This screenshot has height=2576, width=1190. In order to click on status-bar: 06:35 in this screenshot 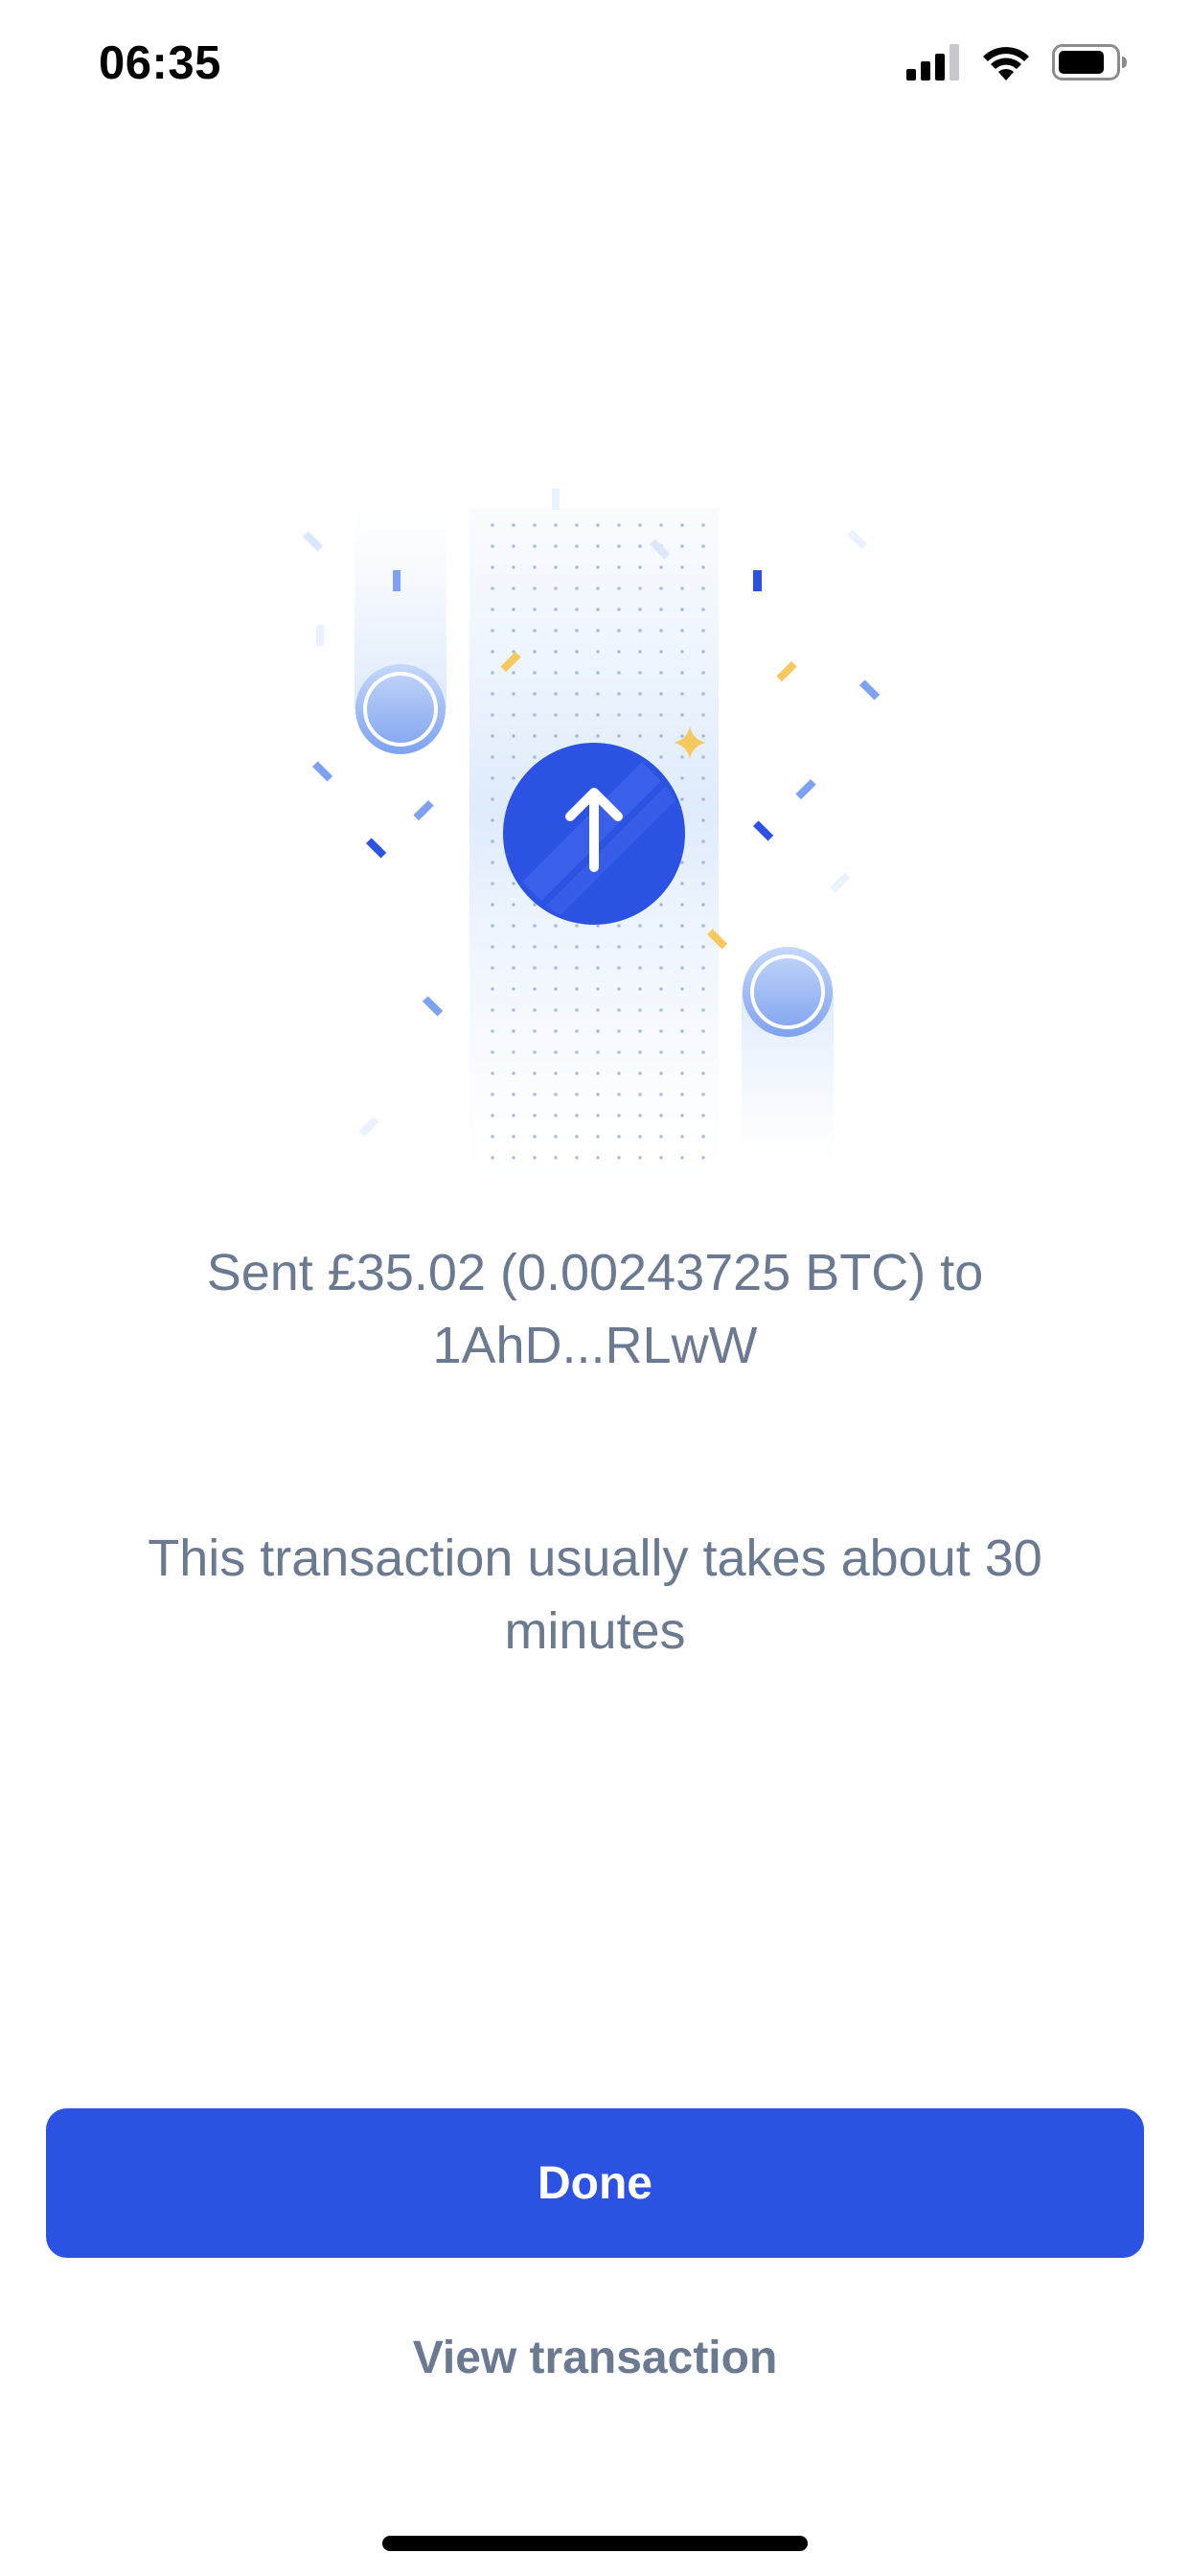, I will do `click(595, 64)`.